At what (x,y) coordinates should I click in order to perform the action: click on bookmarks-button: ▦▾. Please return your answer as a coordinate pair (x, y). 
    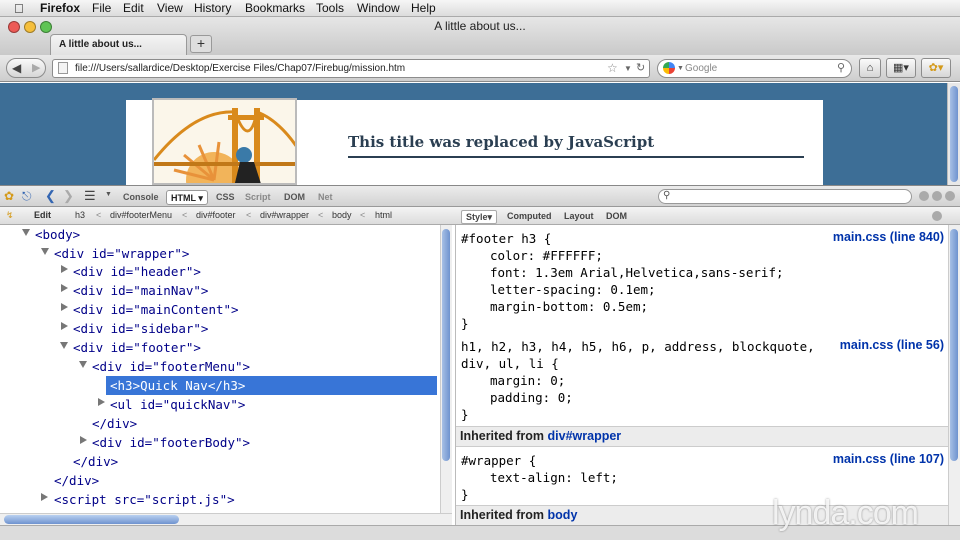
    Looking at the image, I should click on (901, 68).